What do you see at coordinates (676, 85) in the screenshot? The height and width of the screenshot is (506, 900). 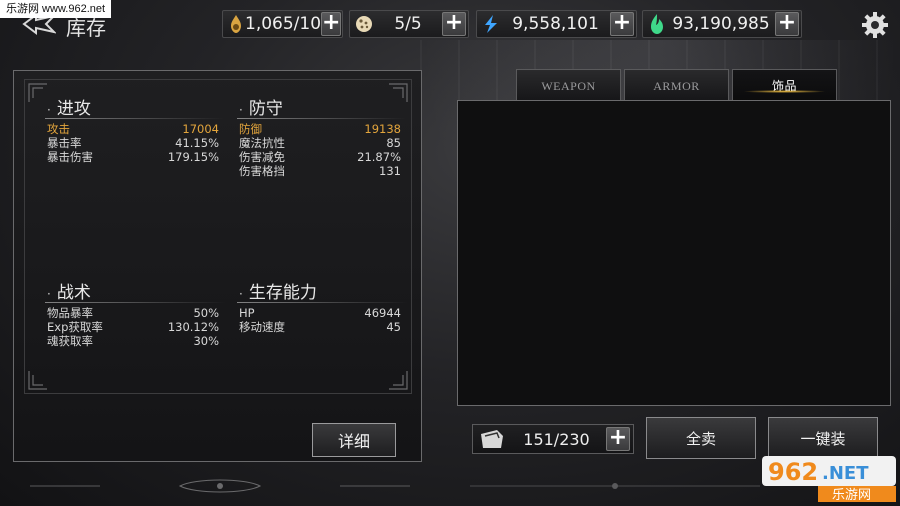 I see `tab-armor: ARMOR` at bounding box center [676, 85].